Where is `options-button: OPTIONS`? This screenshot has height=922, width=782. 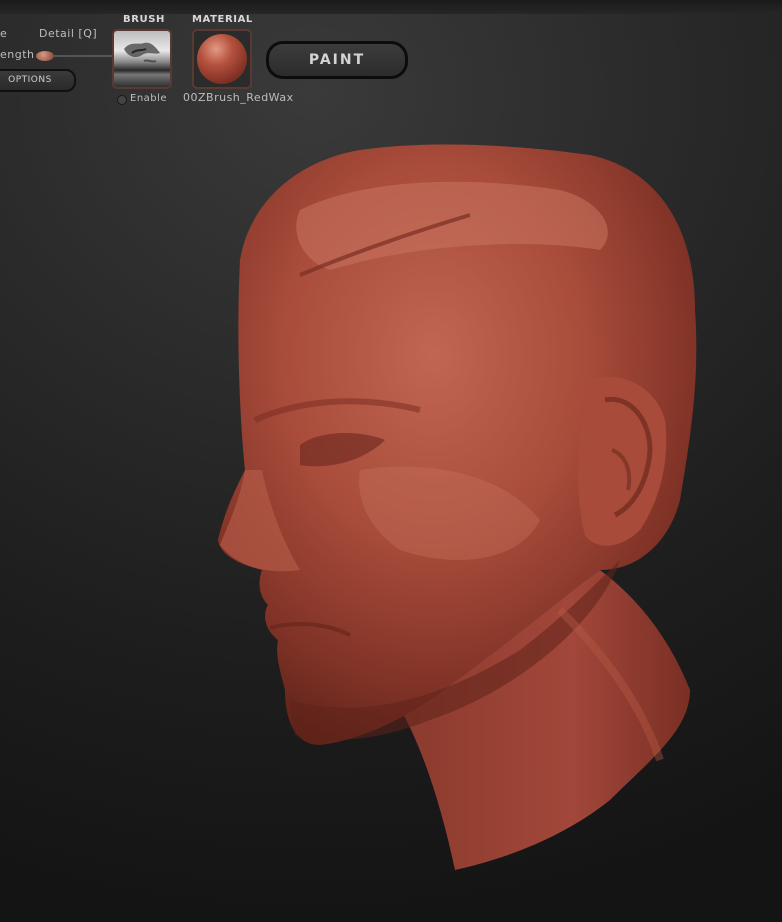 options-button: OPTIONS is located at coordinates (38, 80).